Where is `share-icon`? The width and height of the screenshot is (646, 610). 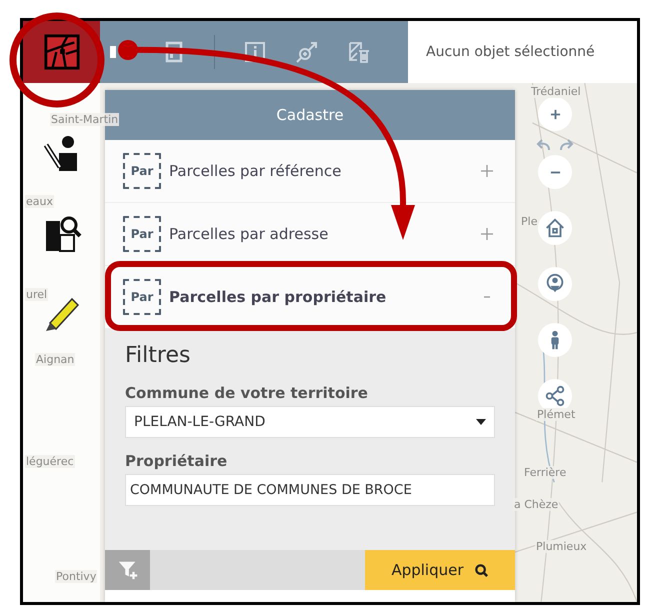 share-icon is located at coordinates (555, 396).